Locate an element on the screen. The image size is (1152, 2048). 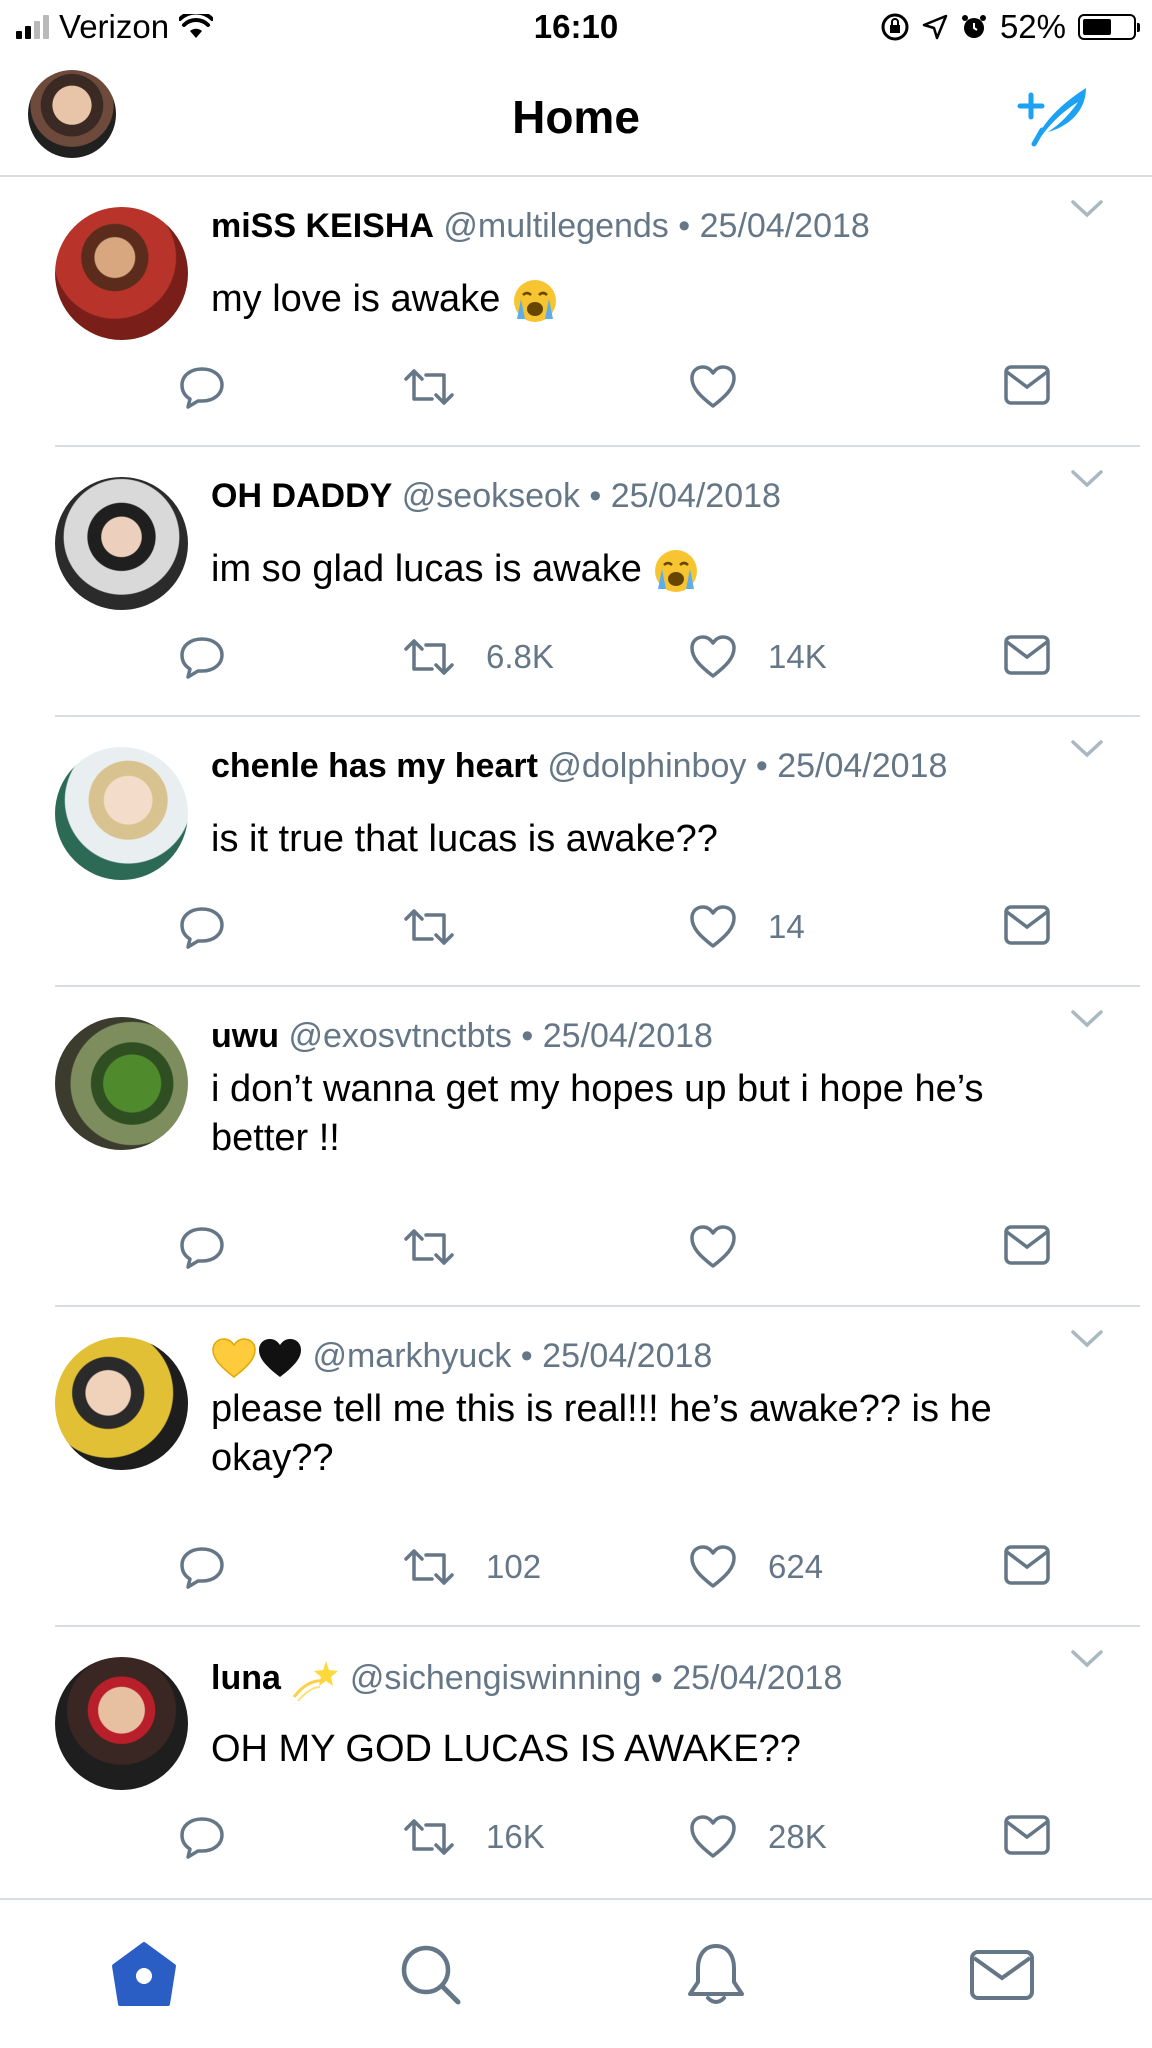
like-button: 14 is located at coordinates (746, 927).